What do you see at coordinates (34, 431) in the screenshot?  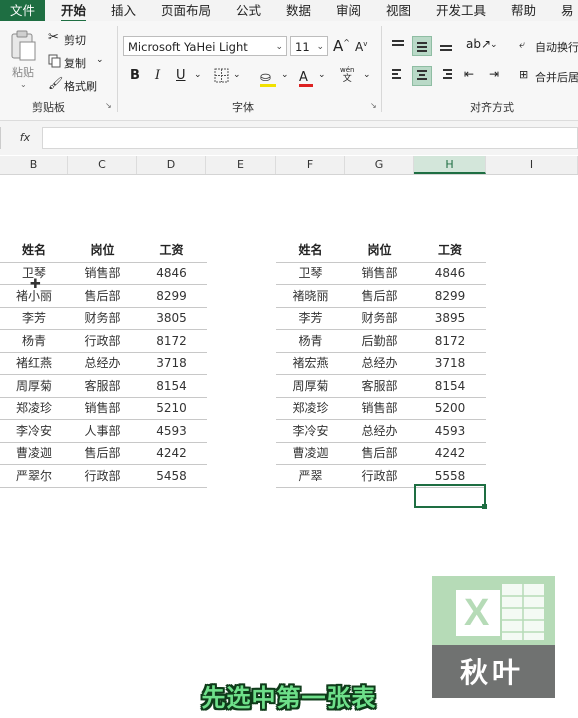 I see `table1-cell: 李冷安` at bounding box center [34, 431].